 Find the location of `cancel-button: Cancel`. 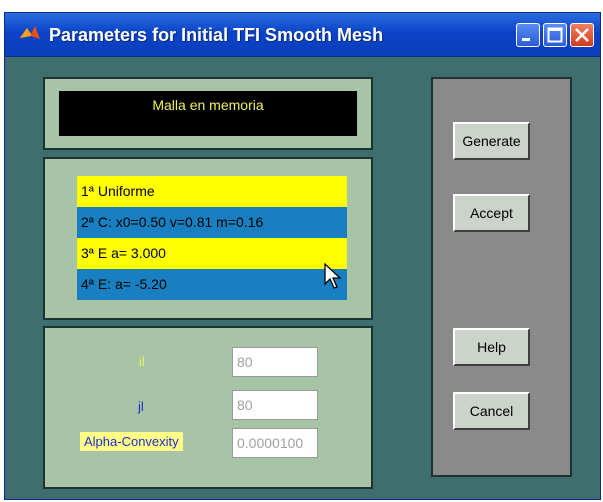

cancel-button: Cancel is located at coordinates (491, 411).